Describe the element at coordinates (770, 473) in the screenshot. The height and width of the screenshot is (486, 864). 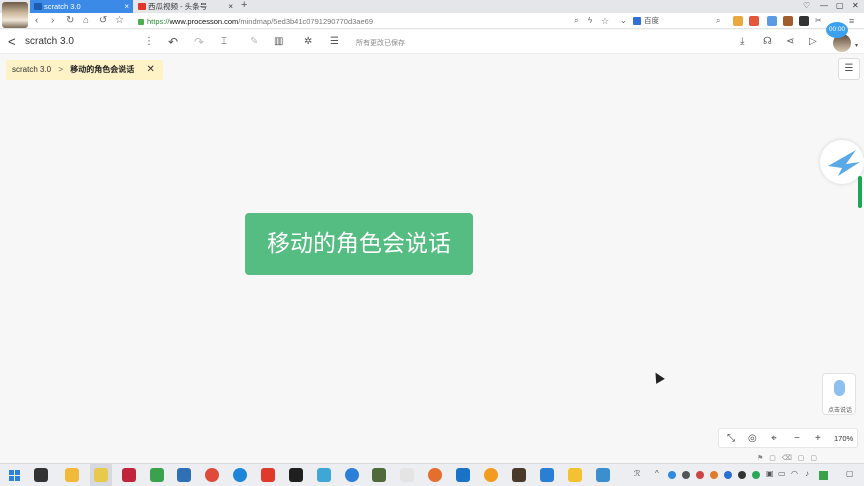
I see `tray-app-icon-8: ▣` at that location.